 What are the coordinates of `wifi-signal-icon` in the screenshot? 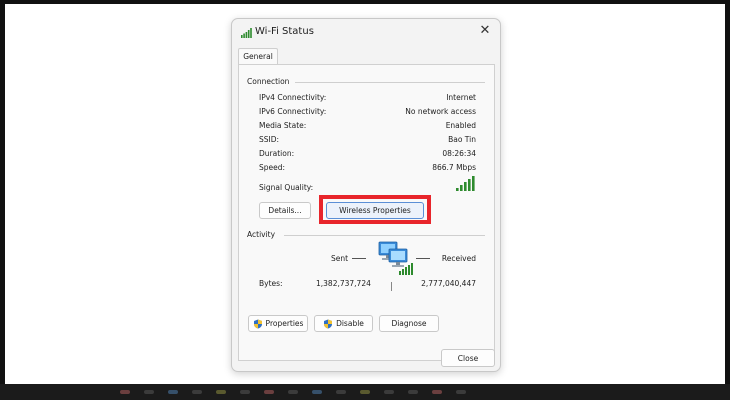 It's located at (246, 33).